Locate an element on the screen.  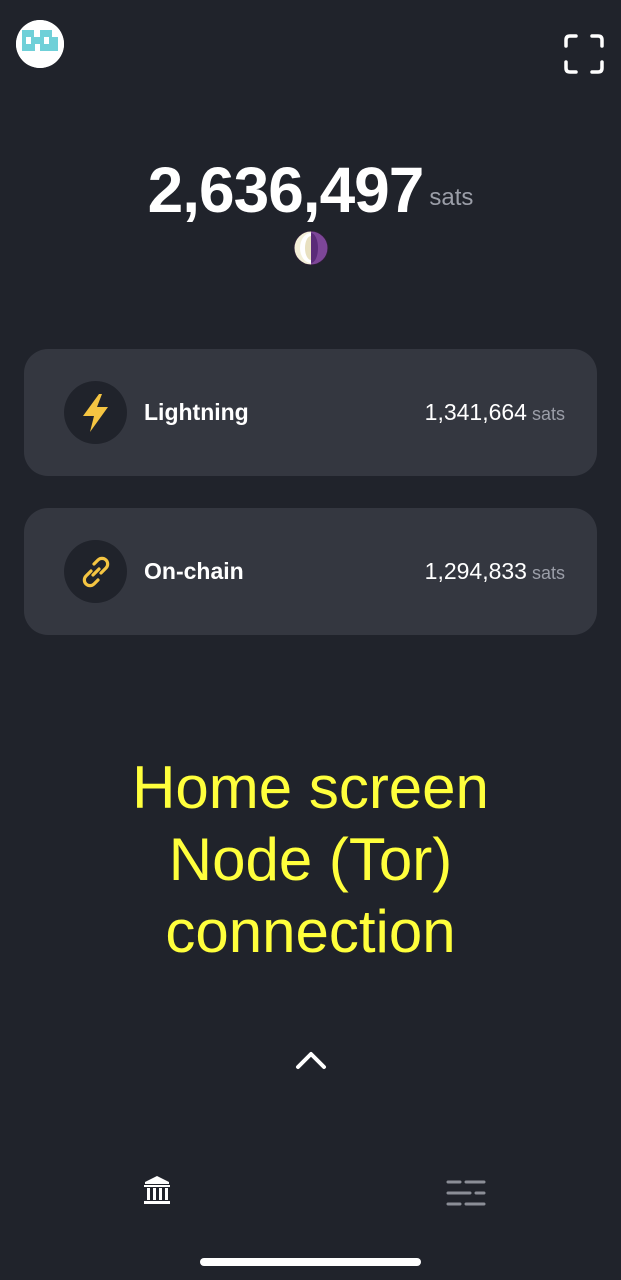
lightning-bolt-icon is located at coordinates (95, 412).